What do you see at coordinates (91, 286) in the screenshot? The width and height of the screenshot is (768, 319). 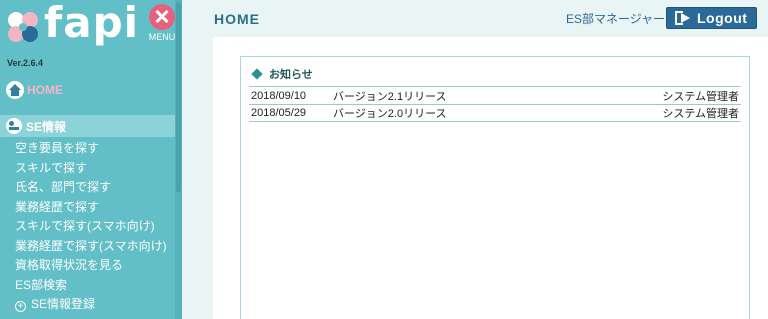 I see `sidebar-item-es-search: ES部検索` at bounding box center [91, 286].